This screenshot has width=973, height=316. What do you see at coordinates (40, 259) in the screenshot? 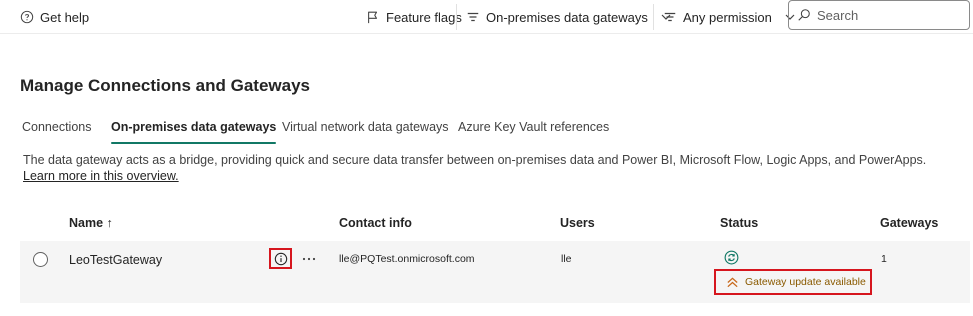
I see `row-select-radio` at bounding box center [40, 259].